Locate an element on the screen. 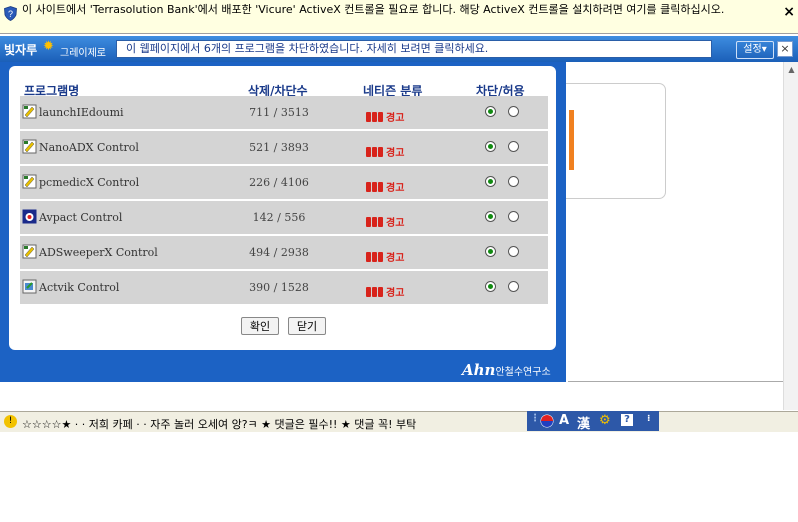 This screenshot has width=798, height=522. grip-icon: ⋮ is located at coordinates (535, 418).